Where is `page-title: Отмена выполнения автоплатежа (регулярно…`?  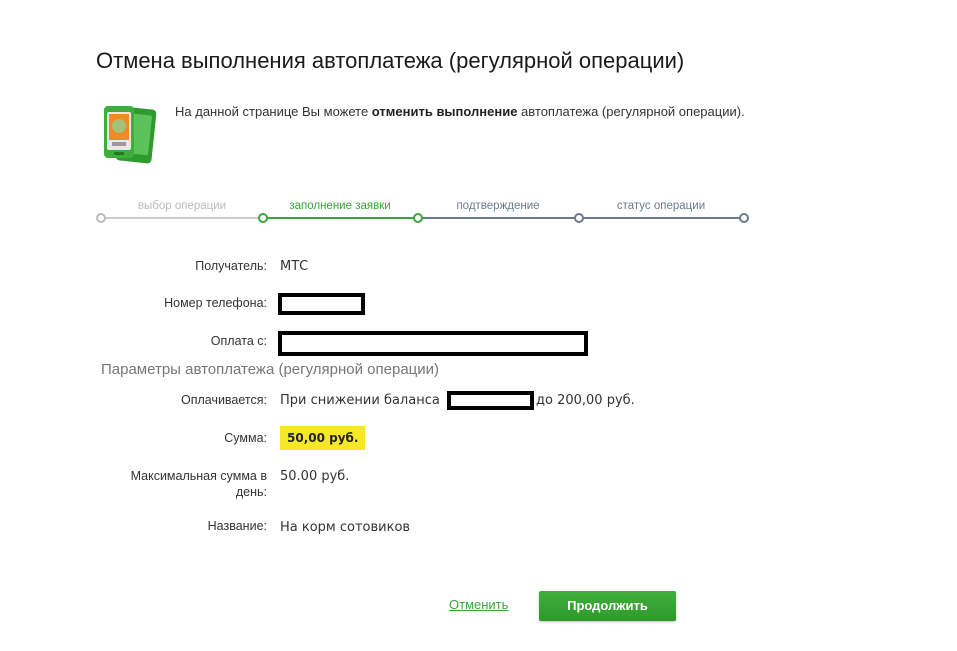 page-title: Отмена выполнения автоплатежа (регулярно… is located at coordinates (390, 60).